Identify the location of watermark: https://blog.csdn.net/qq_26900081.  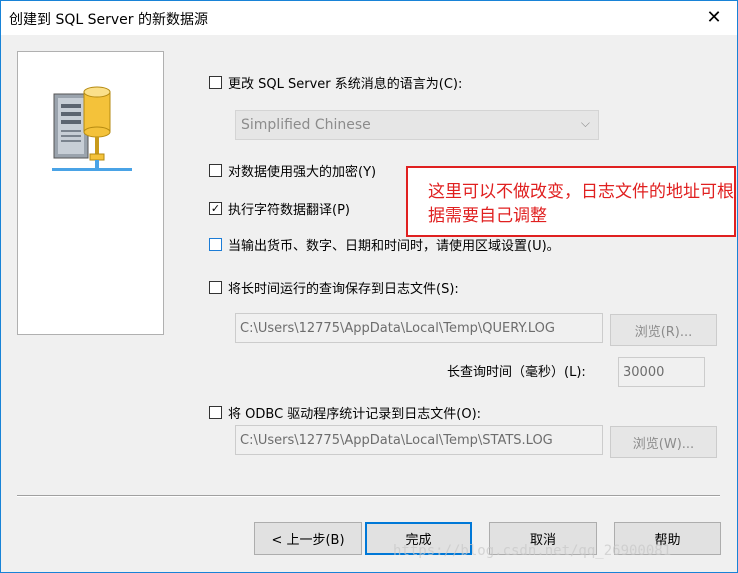
(532, 551).